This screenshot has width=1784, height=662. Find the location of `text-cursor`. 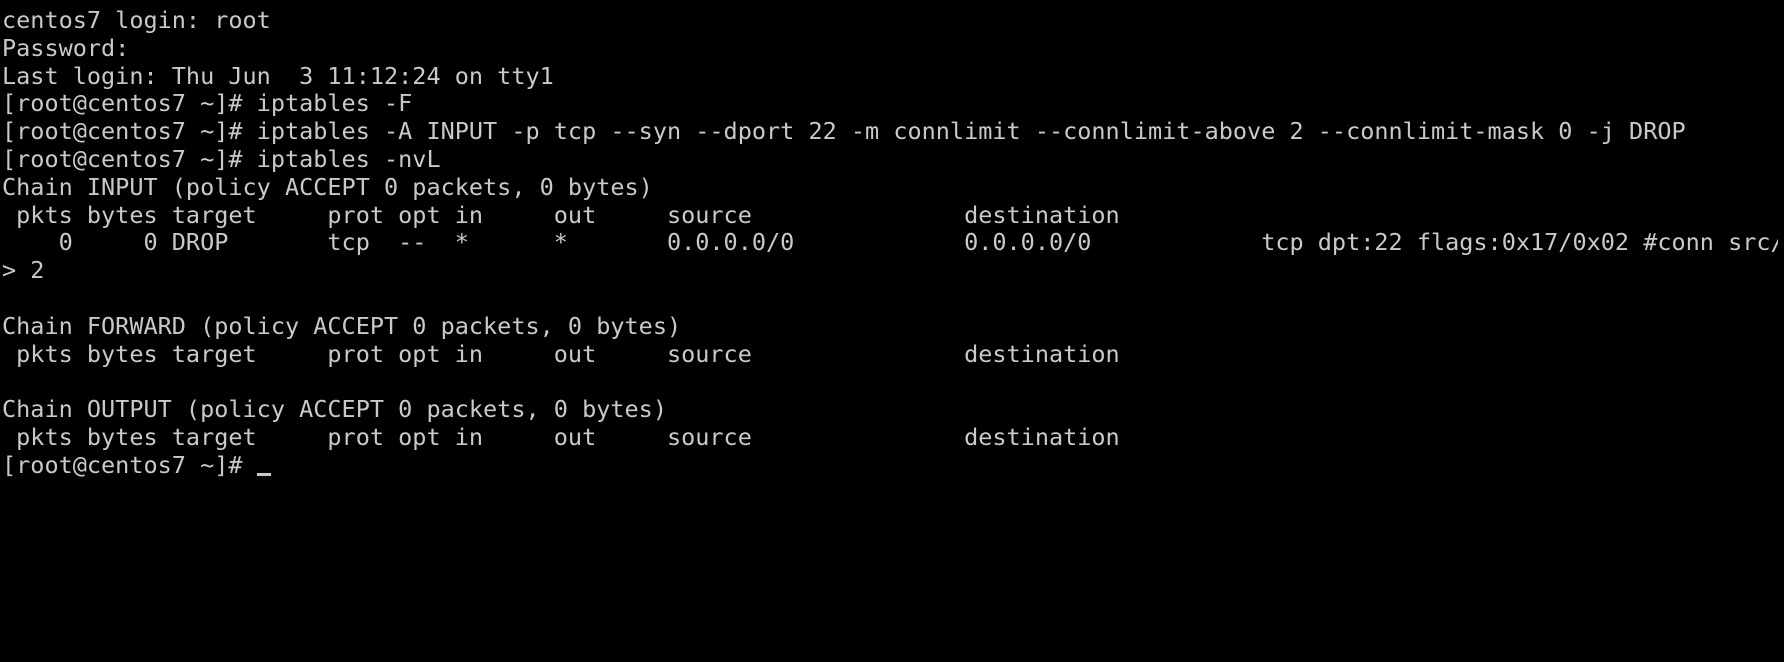

text-cursor is located at coordinates (263, 474).